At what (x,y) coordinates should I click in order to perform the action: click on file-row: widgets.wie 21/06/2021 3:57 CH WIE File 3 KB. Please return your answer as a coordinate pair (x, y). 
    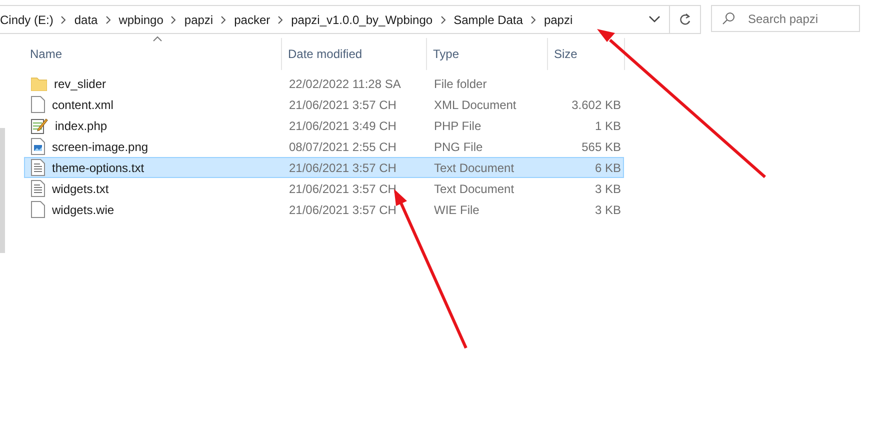
    Looking at the image, I should click on (324, 209).